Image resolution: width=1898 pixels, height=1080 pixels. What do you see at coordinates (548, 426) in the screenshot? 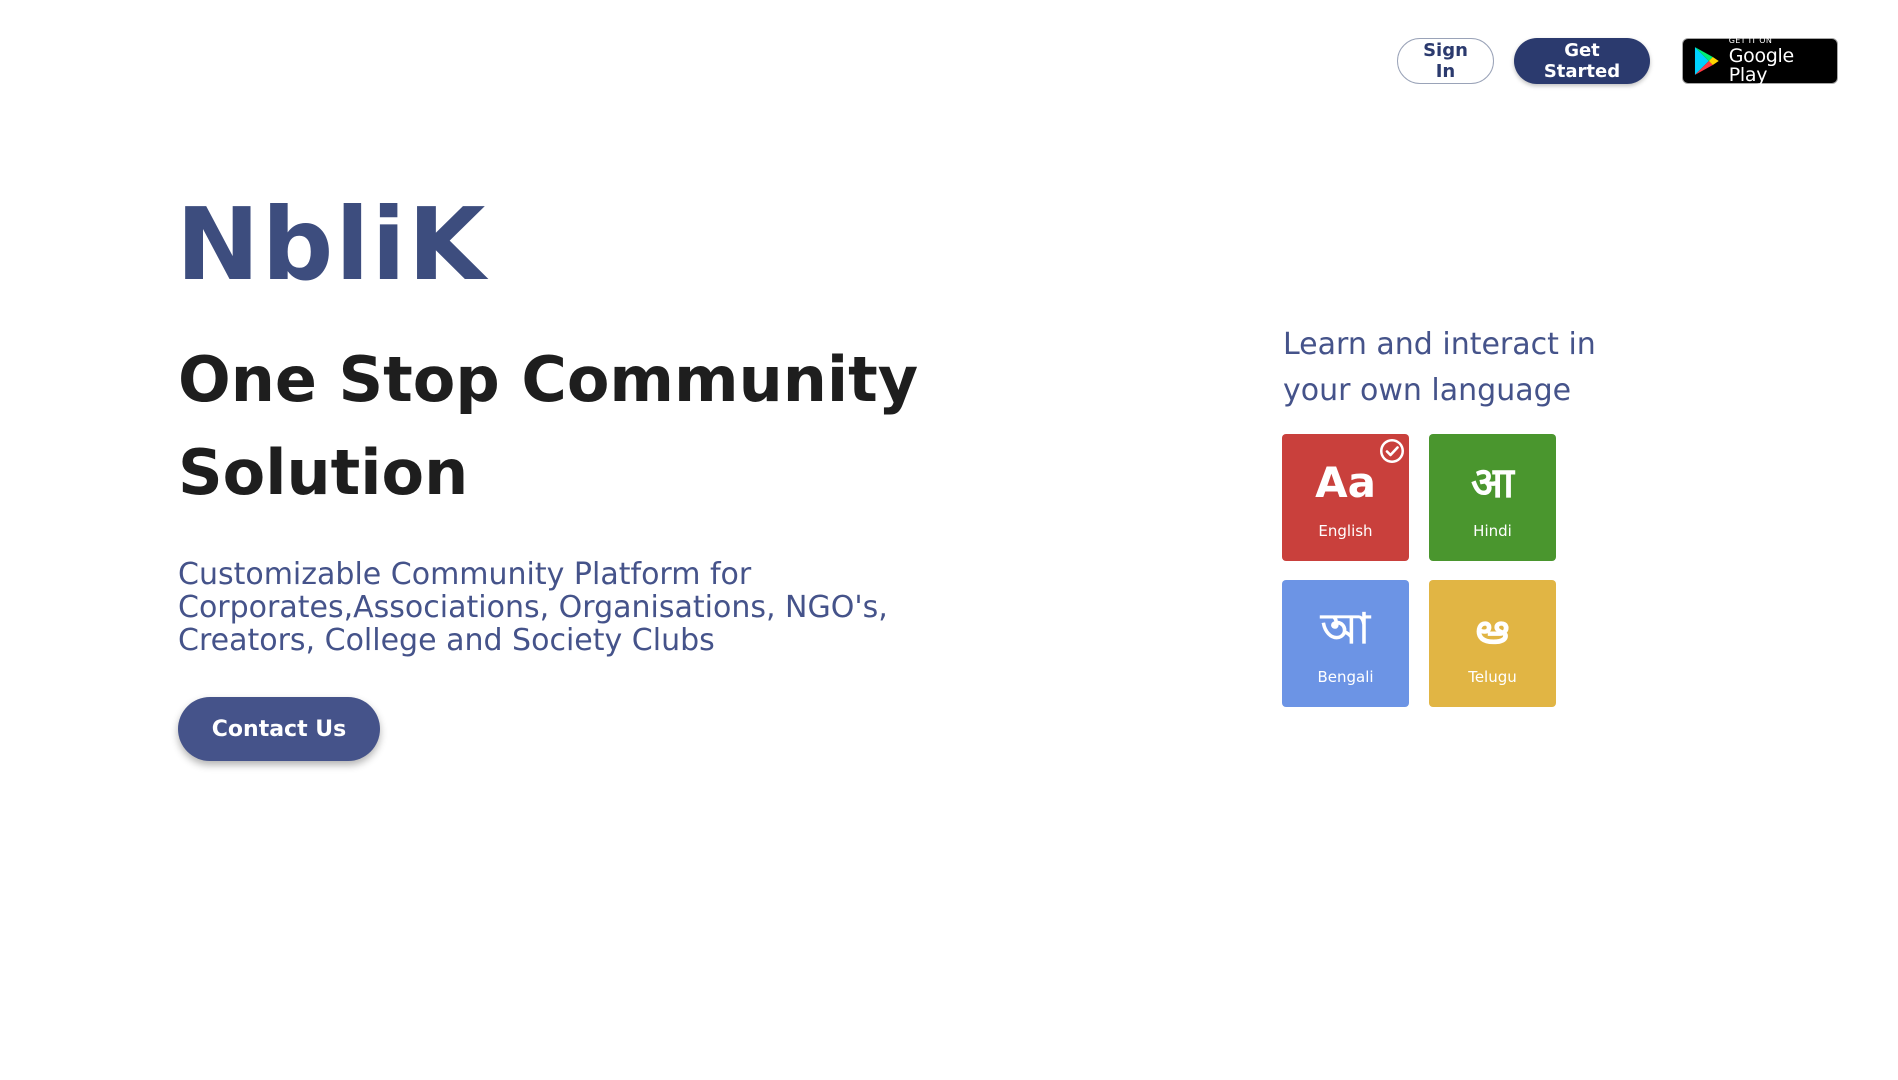
I see `hero-title: One Stop Community Solution` at bounding box center [548, 426].